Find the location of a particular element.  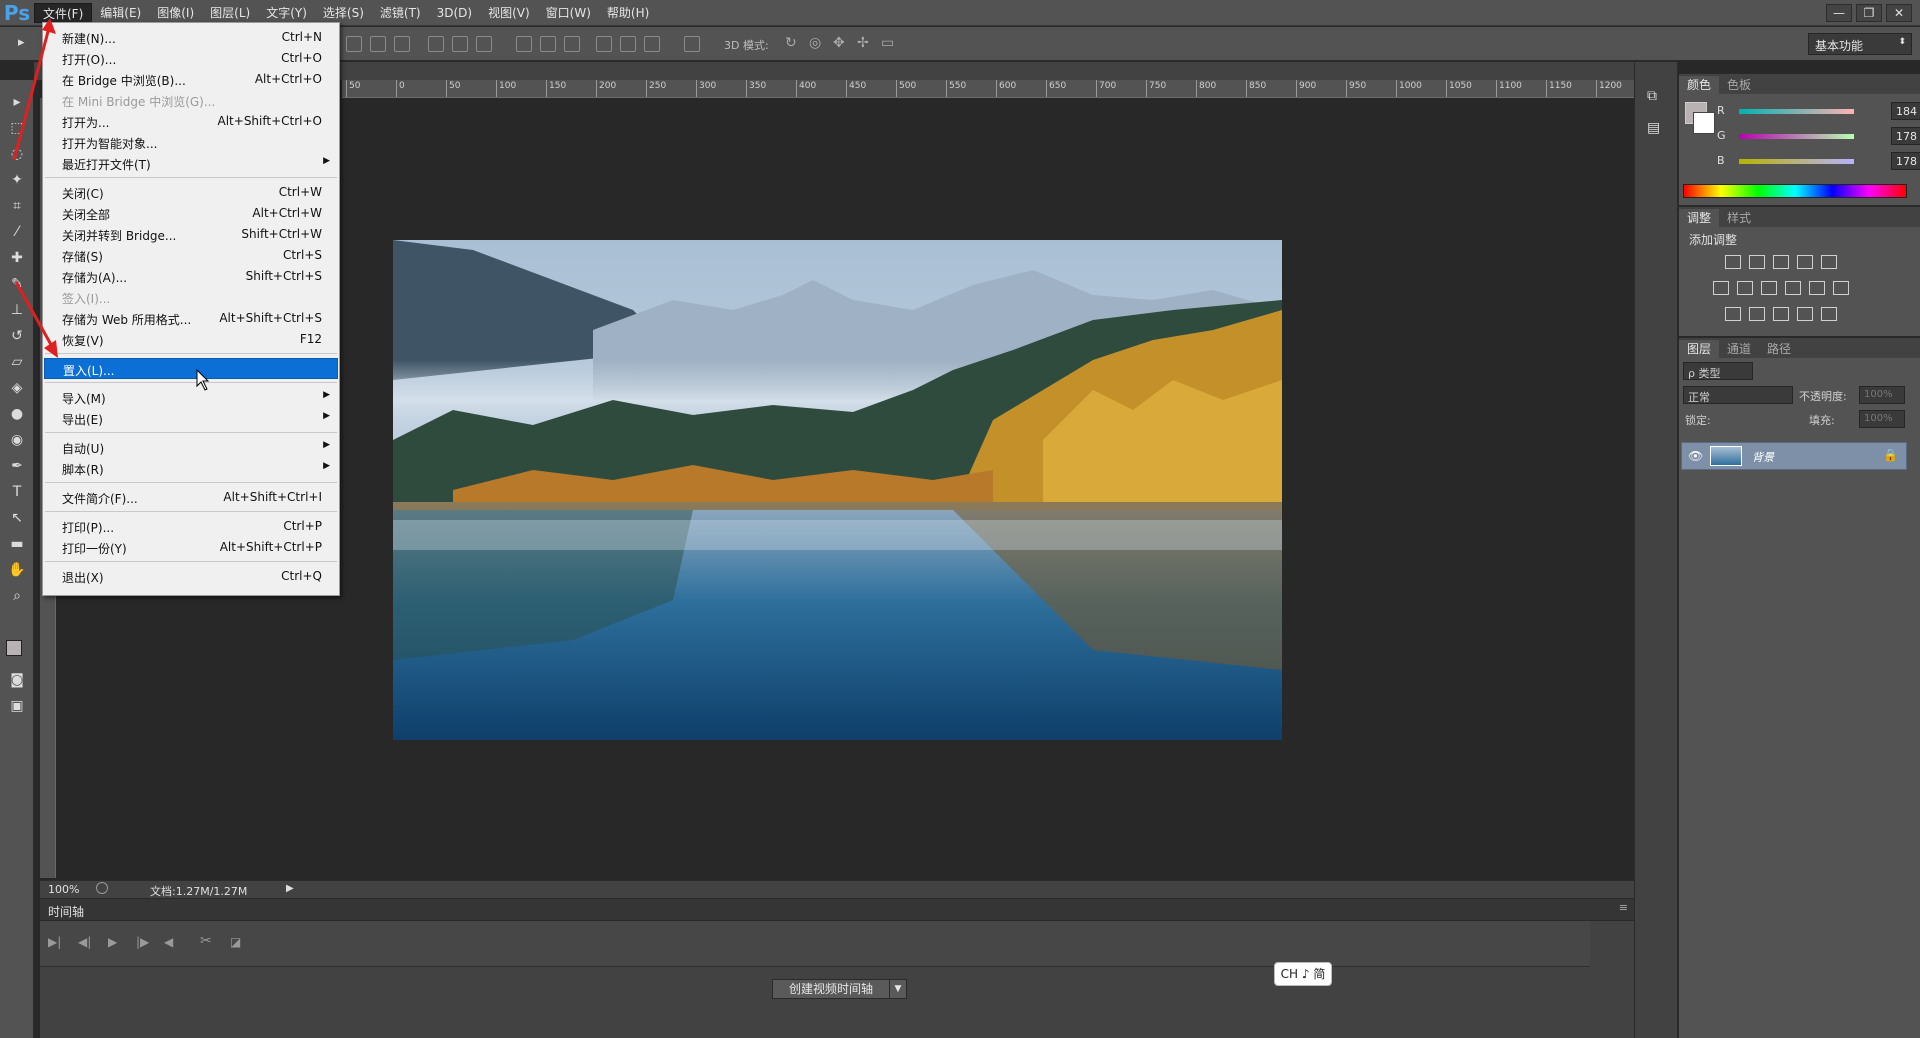

minimize-button: — is located at coordinates (1839, 12).